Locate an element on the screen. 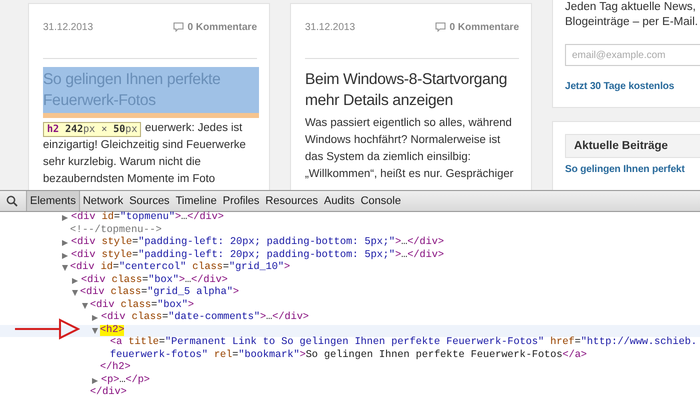  code-line: feuerwerk-fotos" rel="bookmark">So gelingen Ihnen perfekte Feuerwerk-Fotos</a> is located at coordinates (348, 356).